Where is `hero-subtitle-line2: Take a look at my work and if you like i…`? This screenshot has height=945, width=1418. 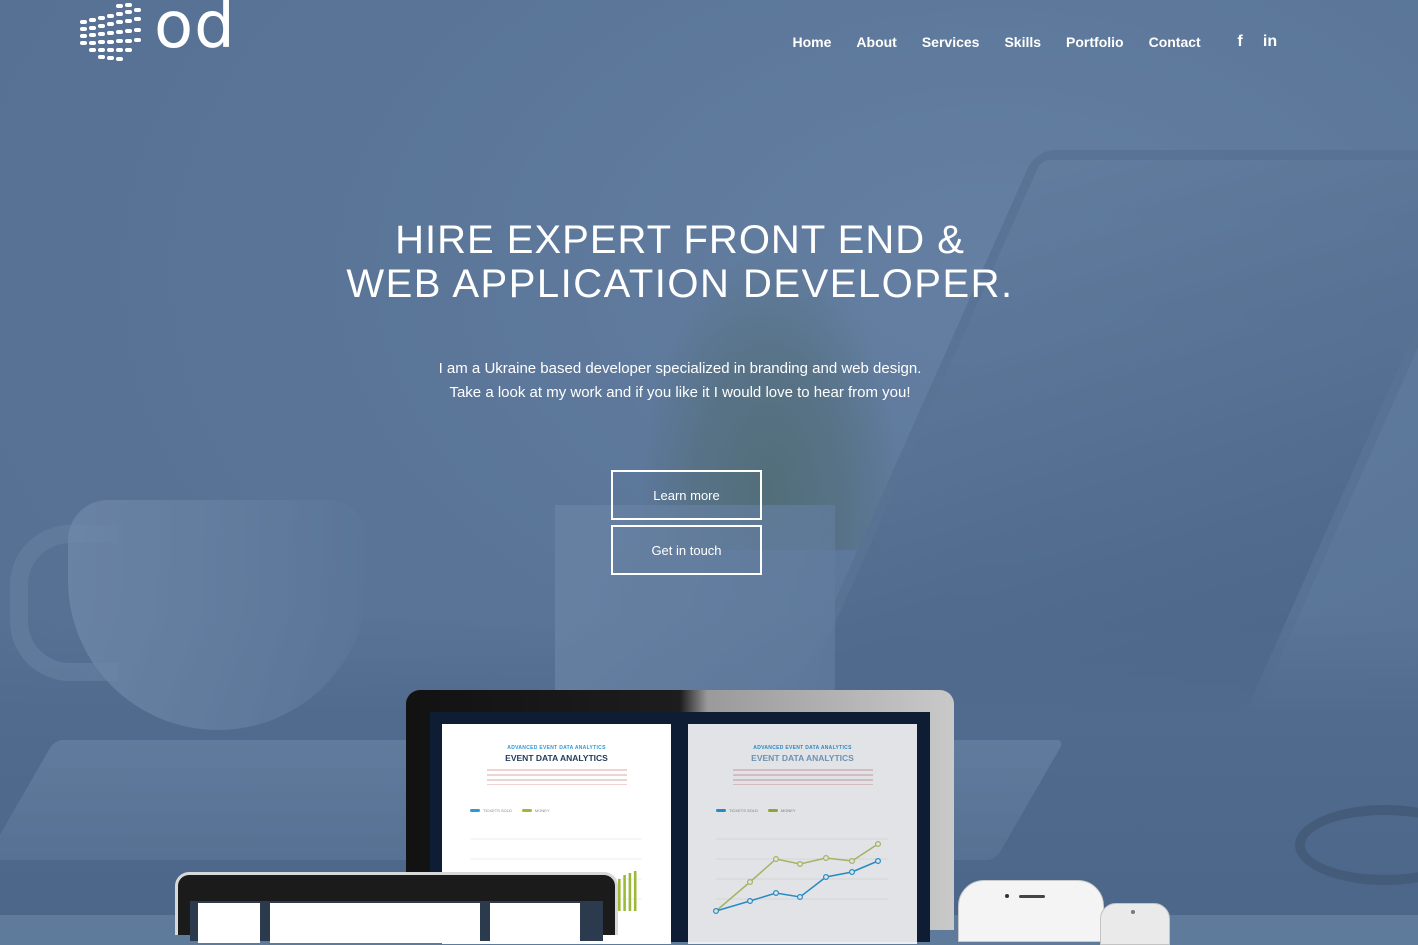
hero-subtitle-line2: Take a look at my work and if you like i… is located at coordinates (680, 392).